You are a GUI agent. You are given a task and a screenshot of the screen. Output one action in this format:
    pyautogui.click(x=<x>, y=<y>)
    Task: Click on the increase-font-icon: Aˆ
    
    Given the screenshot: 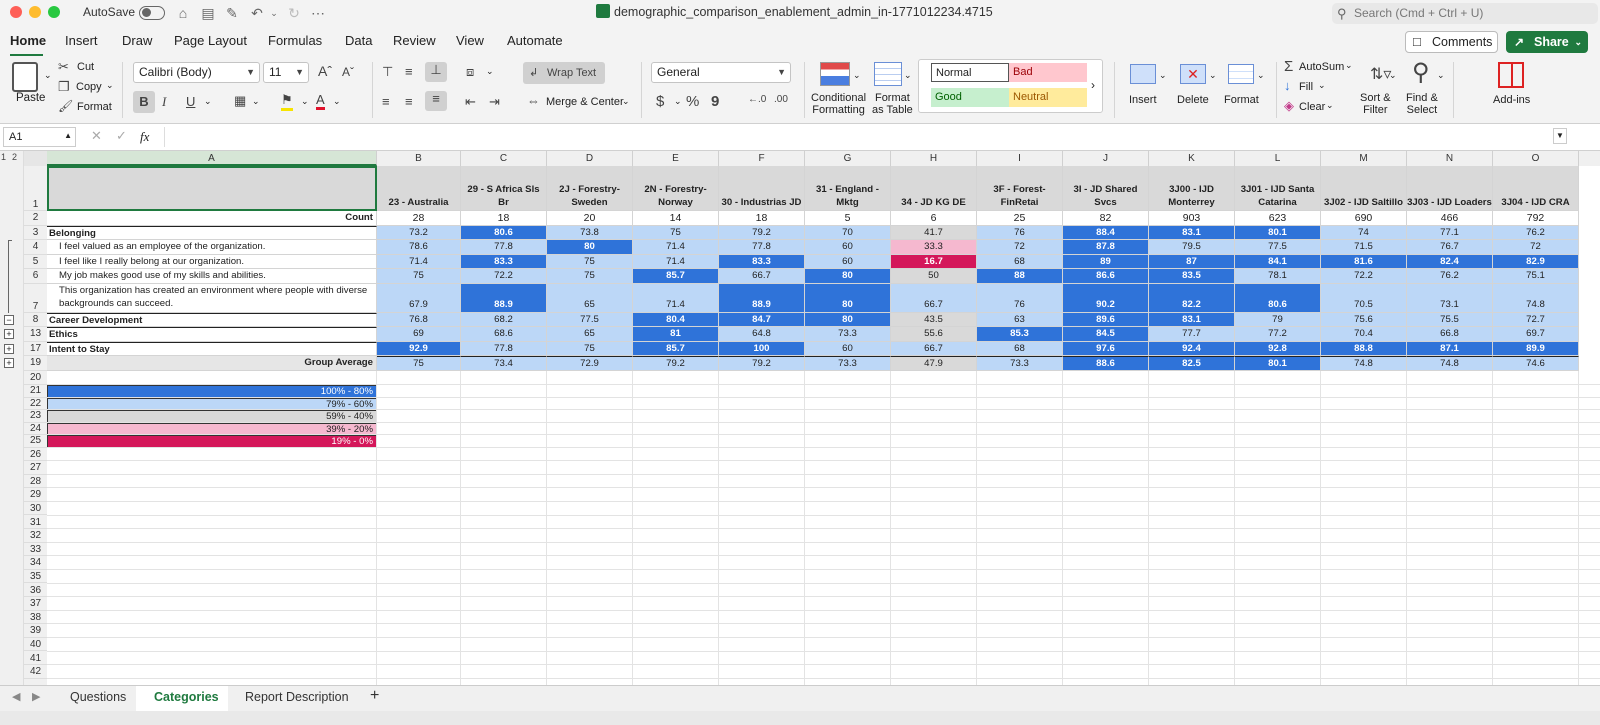 What is the action you would take?
    pyautogui.click(x=325, y=71)
    